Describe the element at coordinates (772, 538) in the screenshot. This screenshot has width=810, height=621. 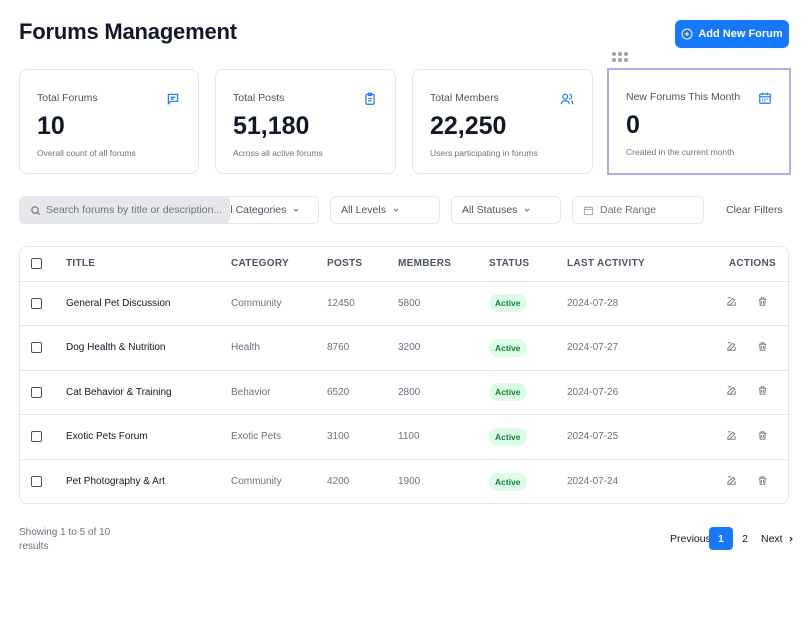
I see `next-label: Next` at that location.